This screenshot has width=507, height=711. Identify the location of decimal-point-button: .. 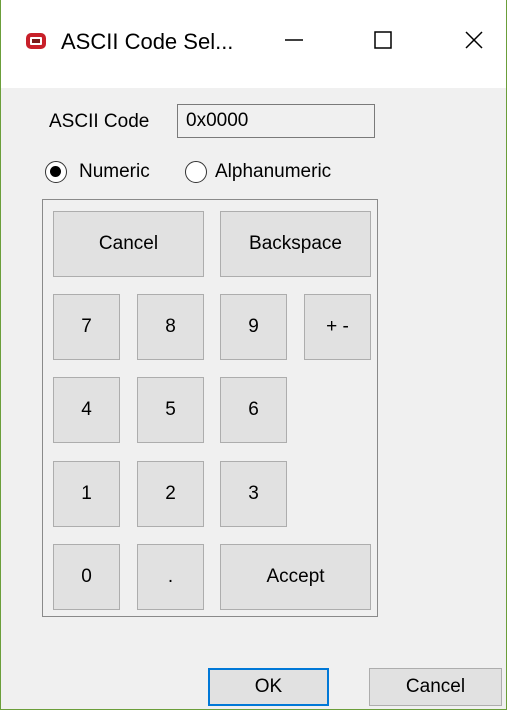
(170, 577).